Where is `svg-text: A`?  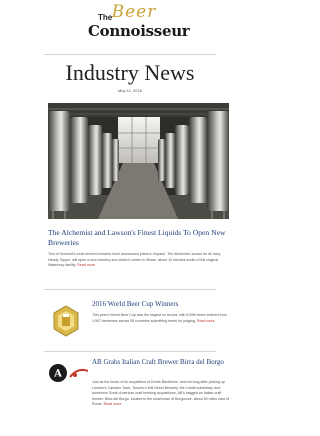 svg-text: A is located at coordinates (57, 374).